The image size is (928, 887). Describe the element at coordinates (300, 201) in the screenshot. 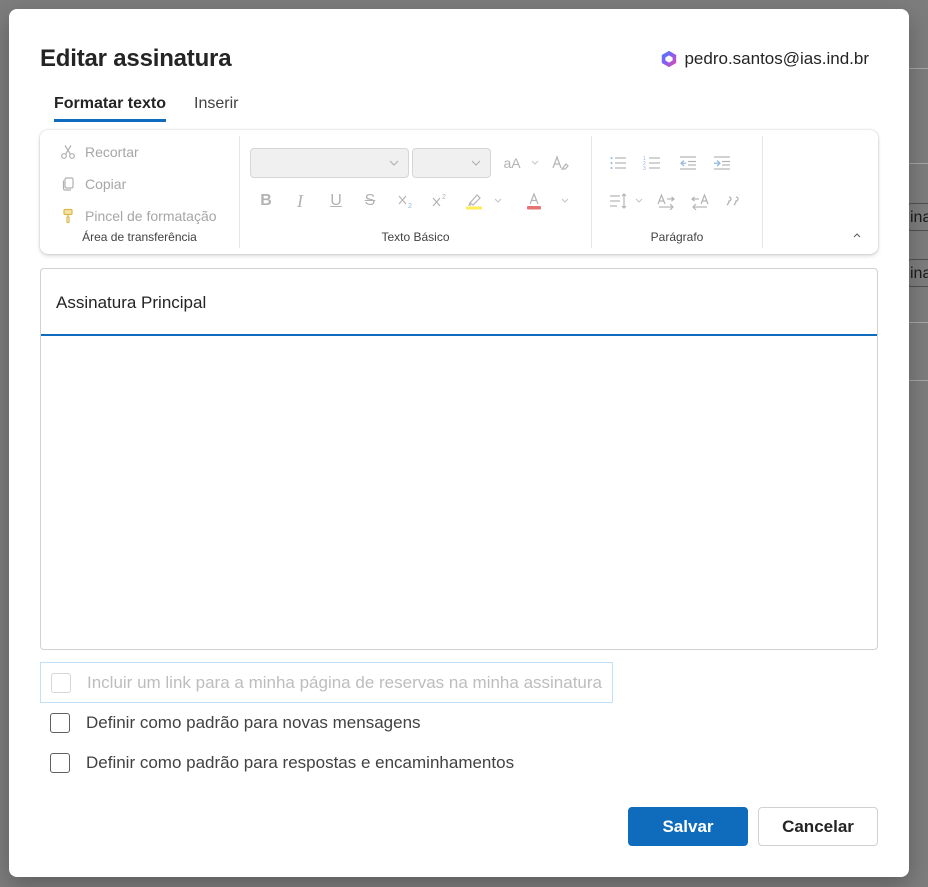

I see `italic-button: I` at that location.